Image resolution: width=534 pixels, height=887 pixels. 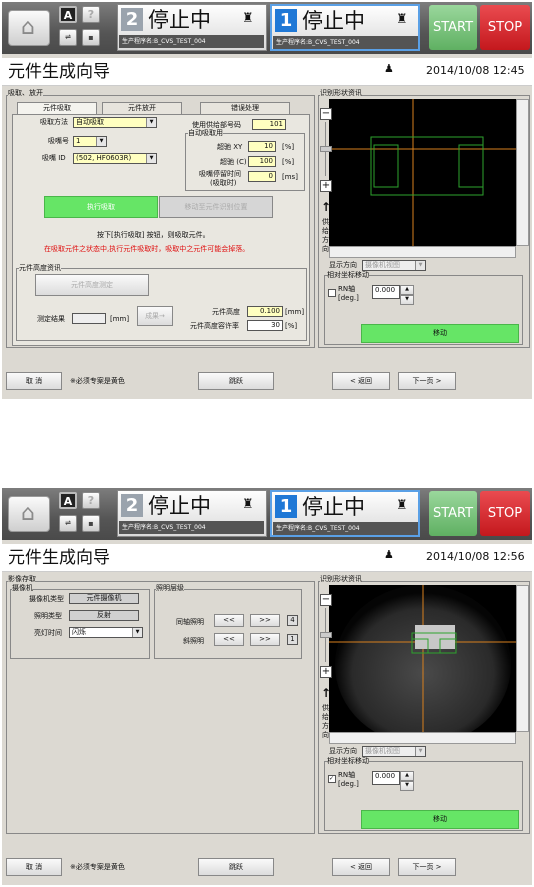 What do you see at coordinates (265, 325) in the screenshot?
I see `tolerance-input: 30` at bounding box center [265, 325].